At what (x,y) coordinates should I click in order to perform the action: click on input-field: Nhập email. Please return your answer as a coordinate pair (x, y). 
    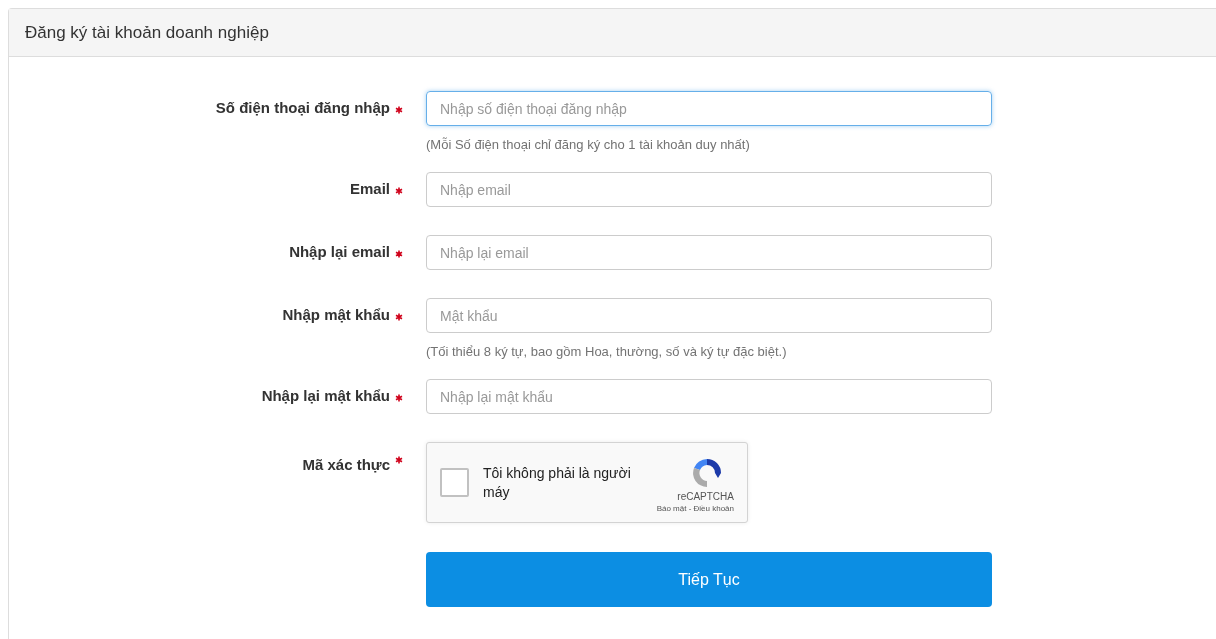
    Looking at the image, I should click on (709, 189).